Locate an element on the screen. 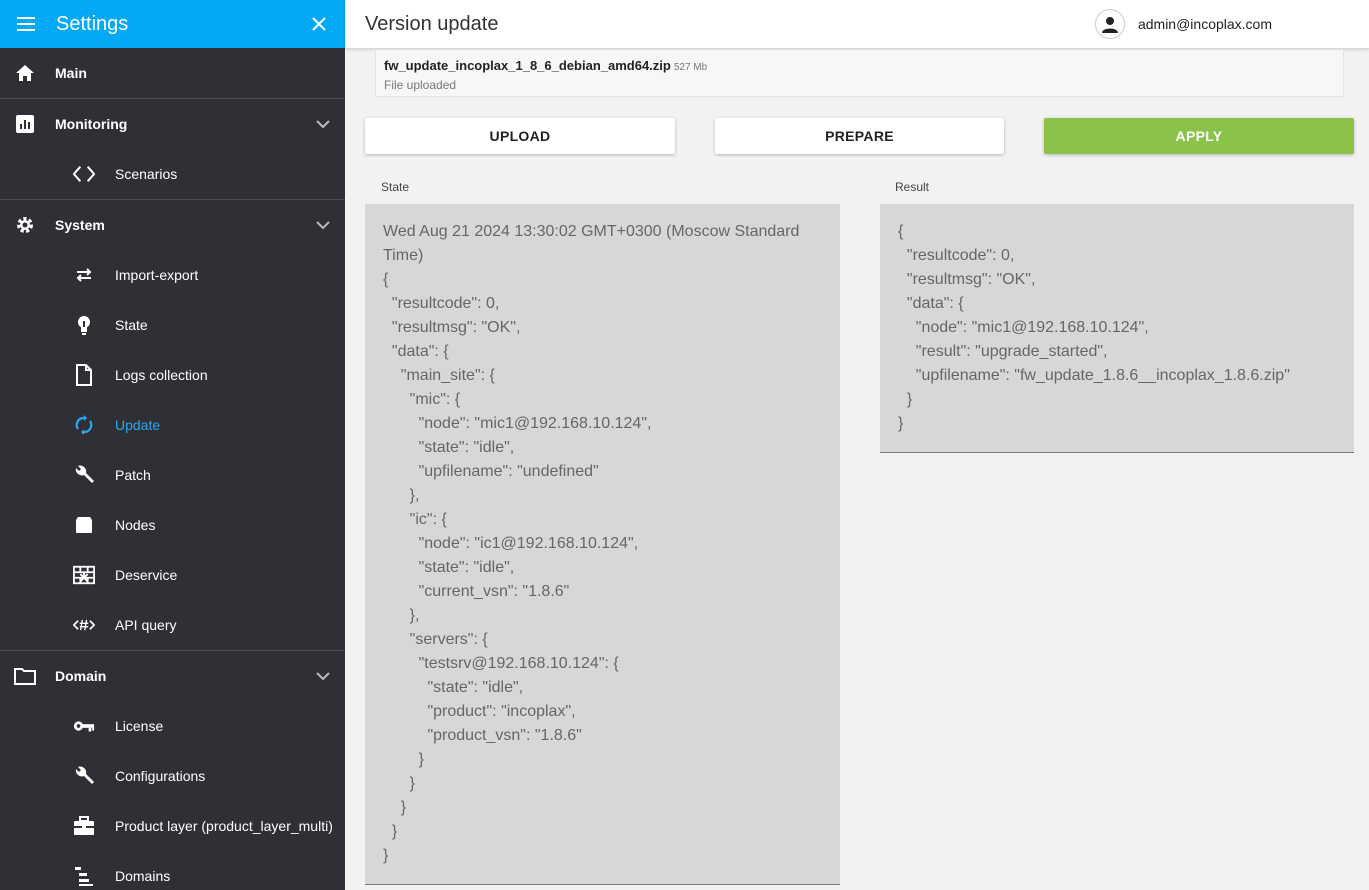  code-line: "servers": { is located at coordinates (435, 639).